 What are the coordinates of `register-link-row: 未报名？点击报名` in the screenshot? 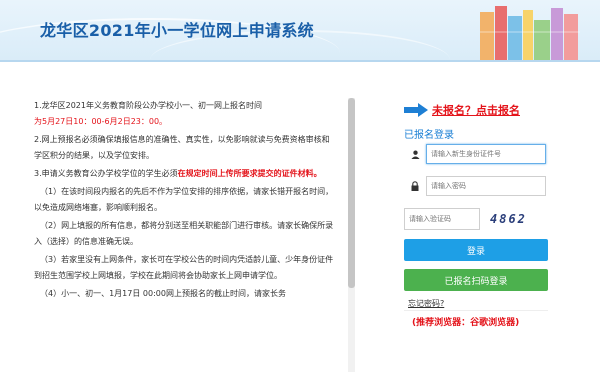 It's located at (462, 110).